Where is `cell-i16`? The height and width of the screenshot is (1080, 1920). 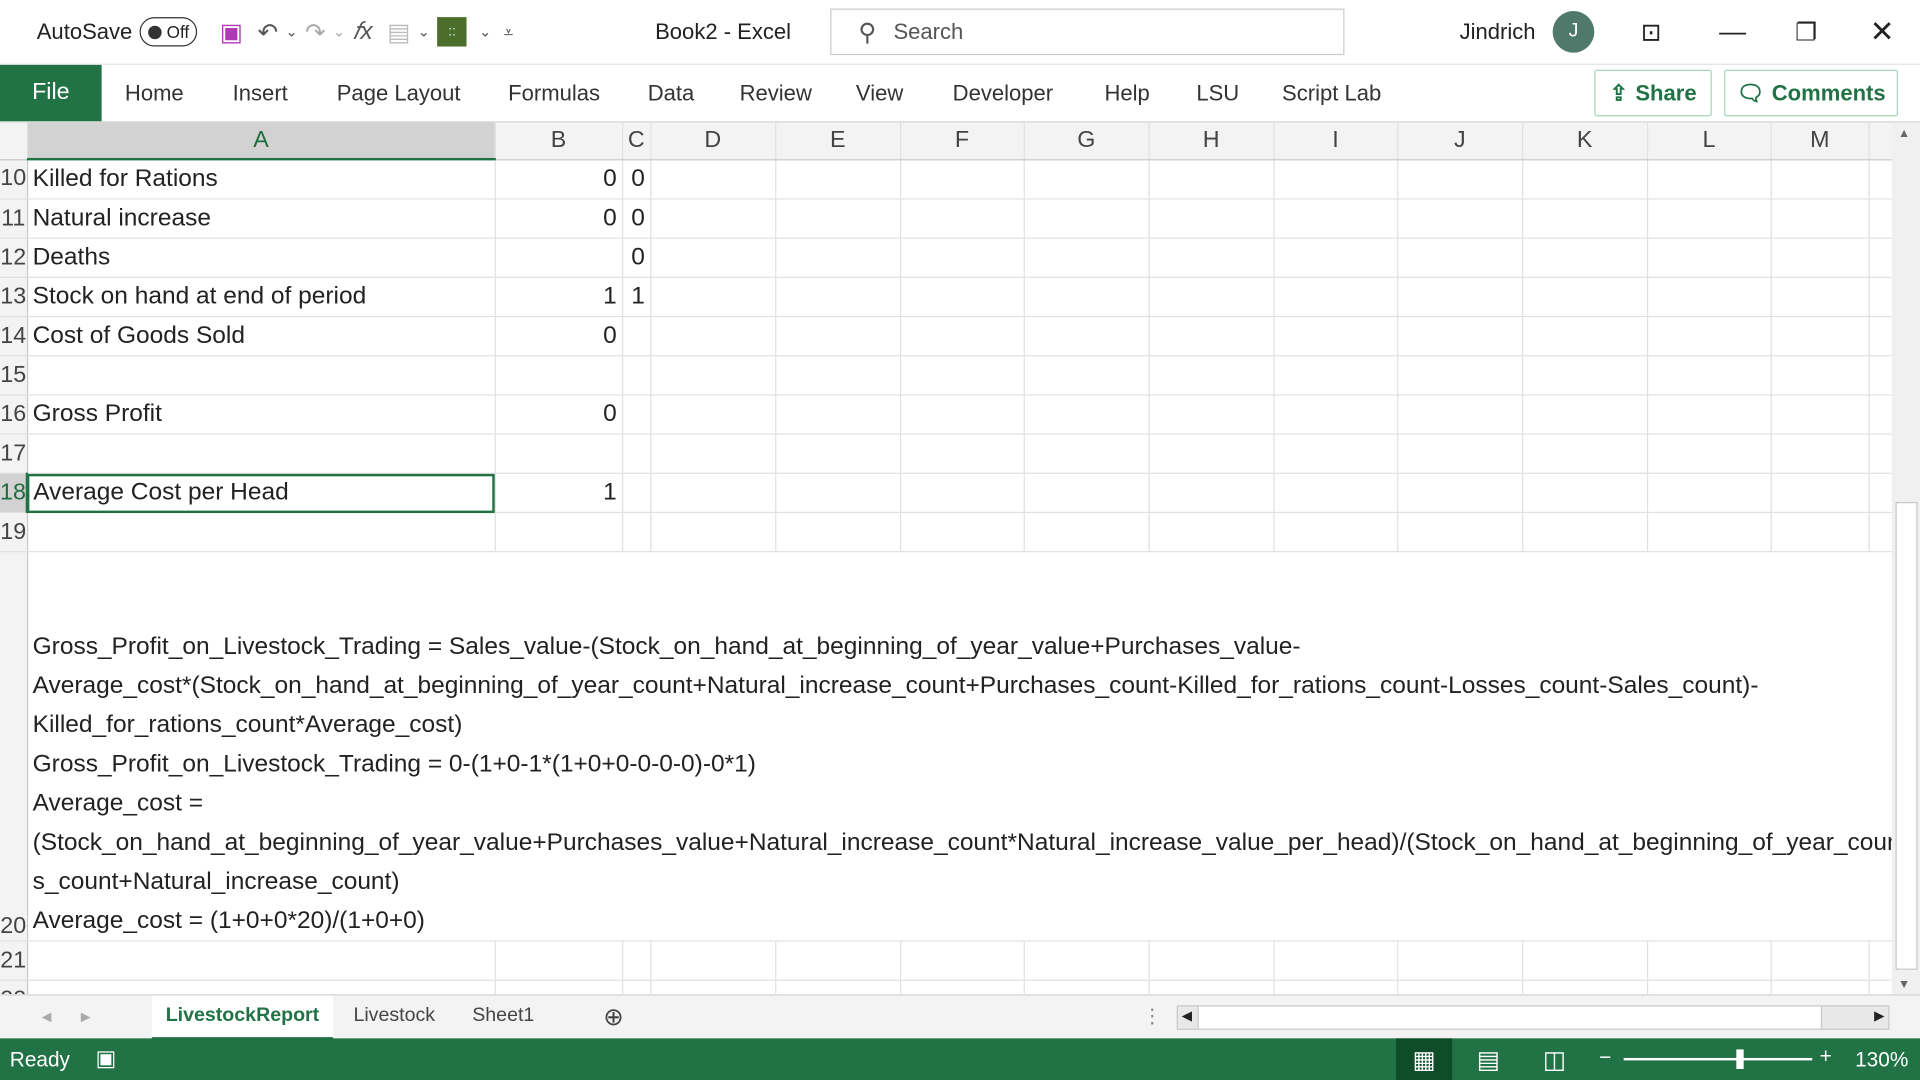
cell-i16 is located at coordinates (1335, 414).